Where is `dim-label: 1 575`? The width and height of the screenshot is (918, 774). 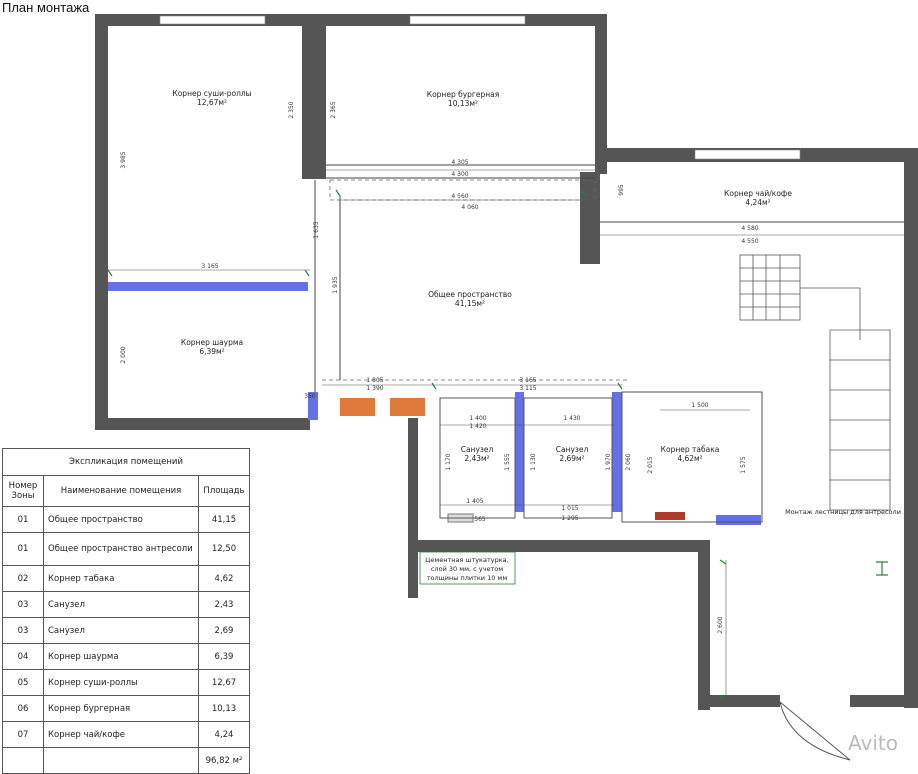
dim-label: 1 575 is located at coordinates (743, 464).